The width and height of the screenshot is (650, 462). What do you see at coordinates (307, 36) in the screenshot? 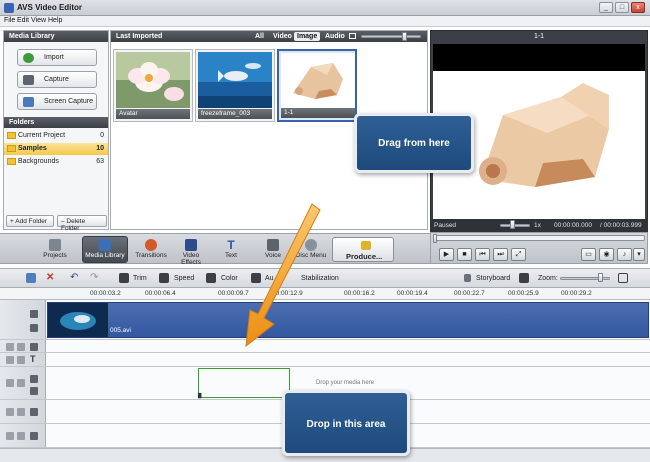
I see `filter-image: Image` at bounding box center [307, 36].